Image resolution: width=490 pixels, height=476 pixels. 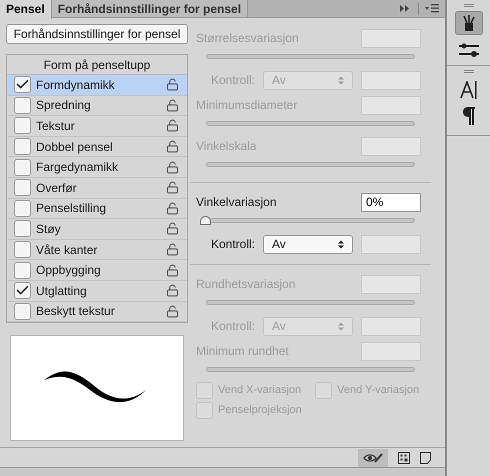 I want to click on sliders-icon, so click(x=468, y=50).